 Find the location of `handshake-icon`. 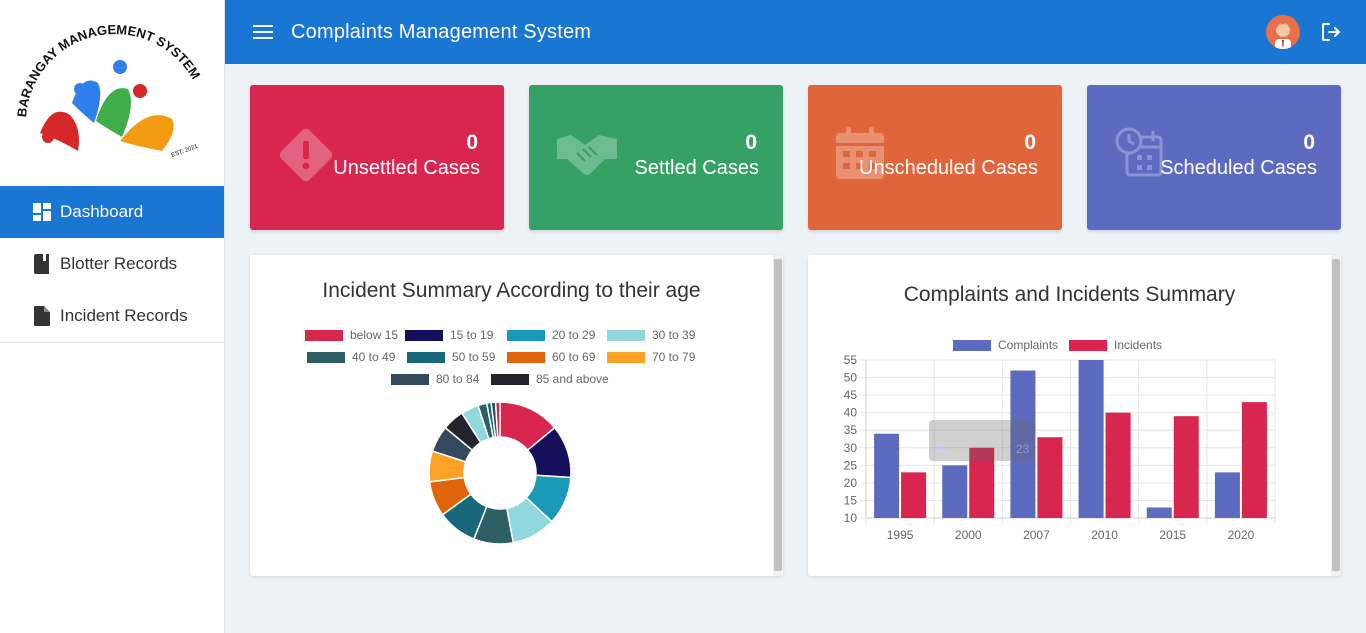

handshake-icon is located at coordinates (587, 155).